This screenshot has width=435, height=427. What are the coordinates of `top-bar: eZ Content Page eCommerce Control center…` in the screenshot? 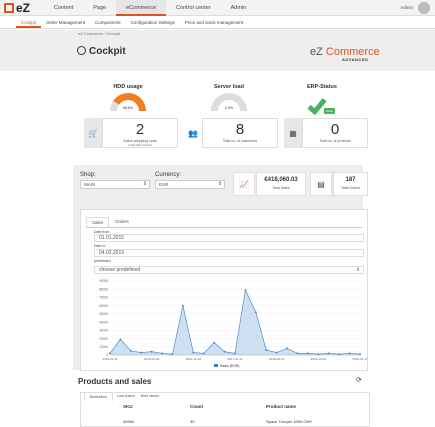 It's located at (217, 8).